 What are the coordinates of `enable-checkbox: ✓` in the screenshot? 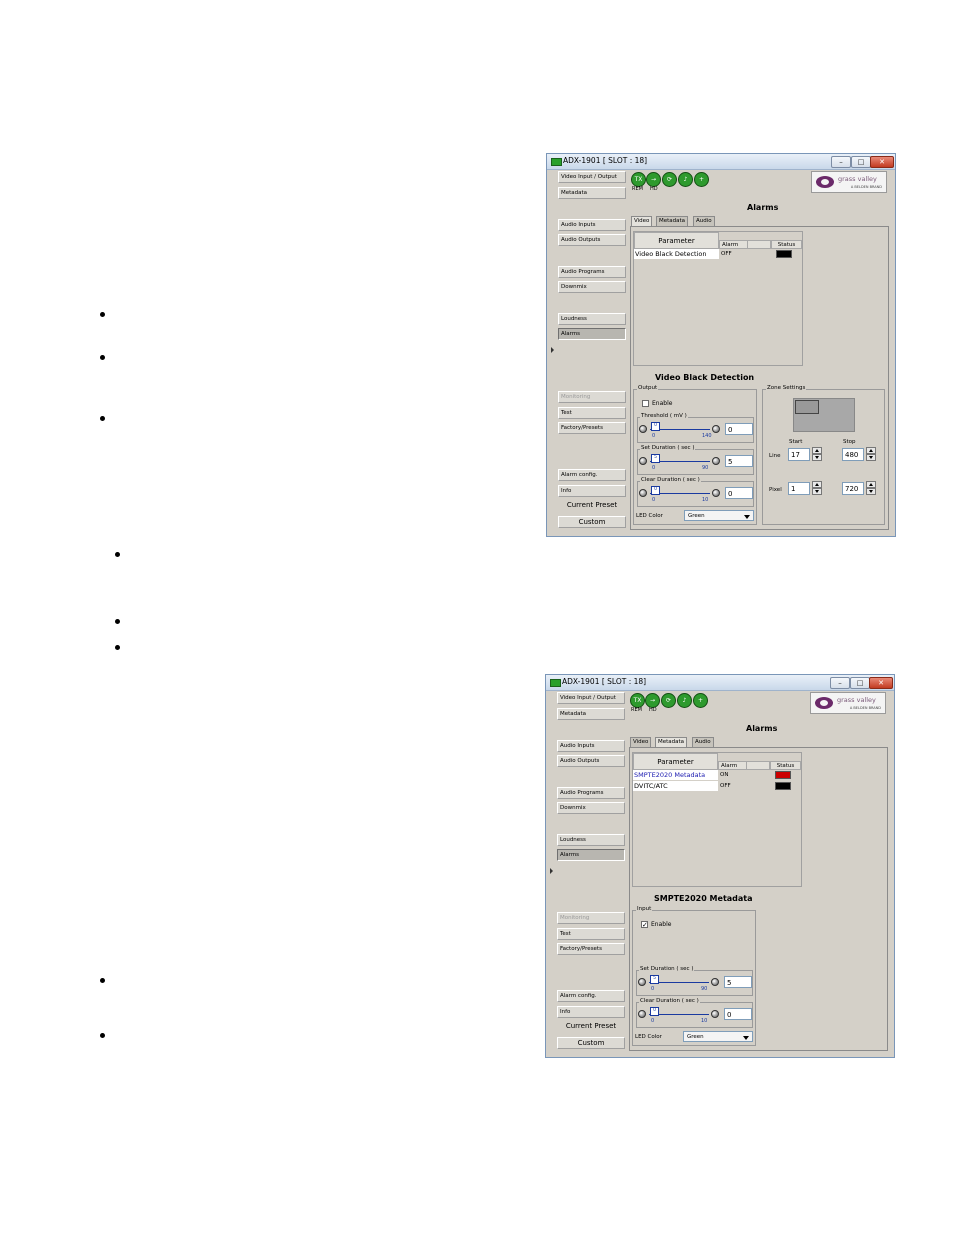 It's located at (644, 925).